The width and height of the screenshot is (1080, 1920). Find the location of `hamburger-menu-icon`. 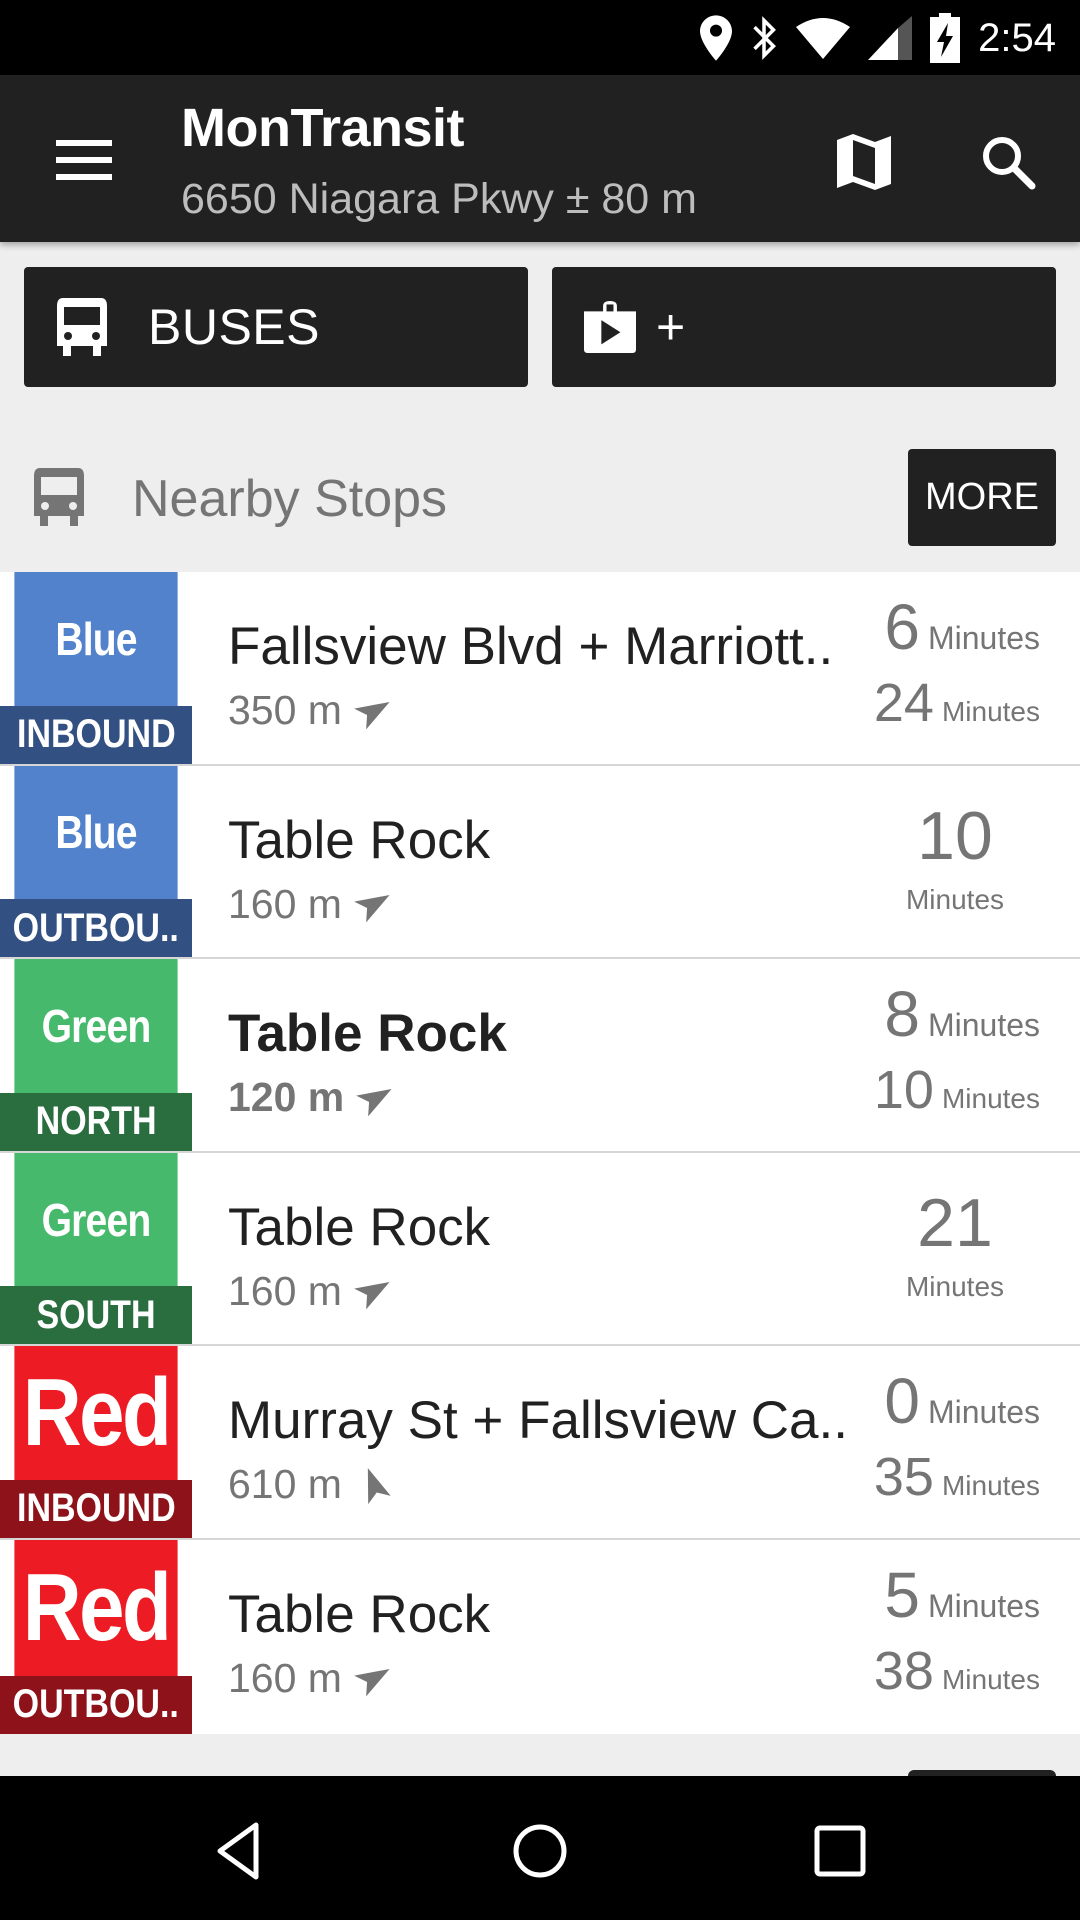

hamburger-menu-icon is located at coordinates (84, 160).